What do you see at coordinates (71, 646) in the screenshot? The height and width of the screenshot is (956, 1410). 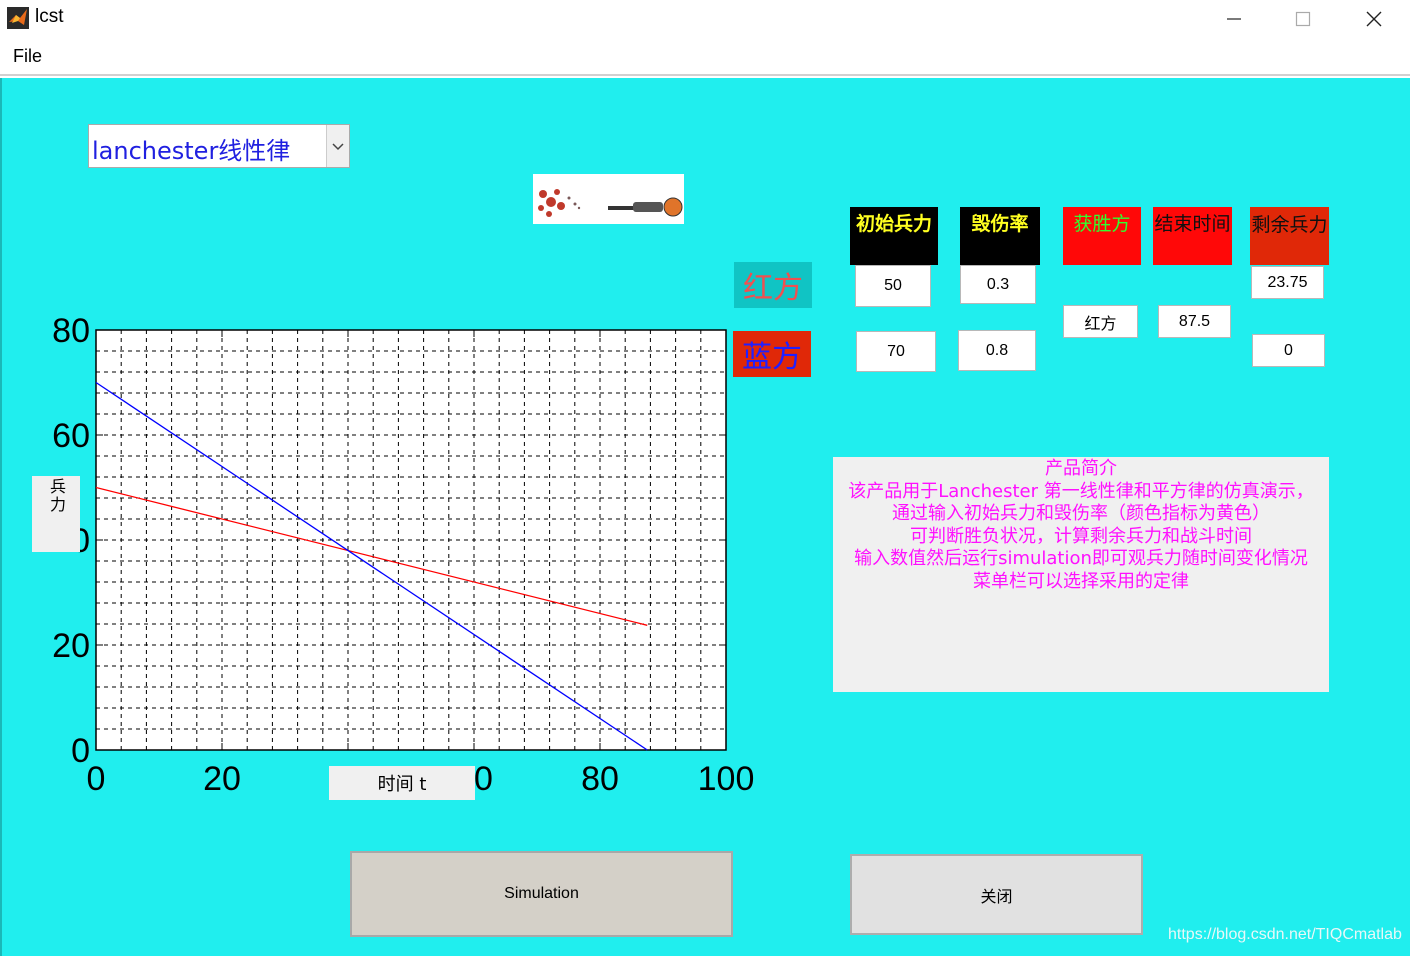 I see `y-tick-label: 20` at bounding box center [71, 646].